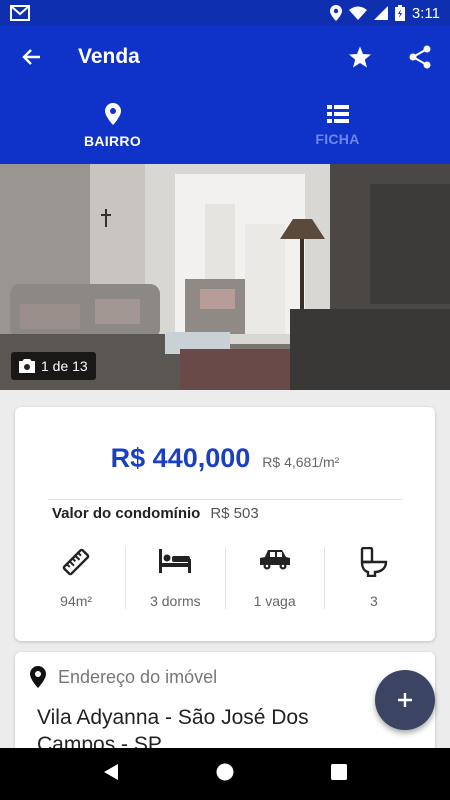 This screenshot has width=450, height=800. I want to click on add-fab-button, so click(405, 700).